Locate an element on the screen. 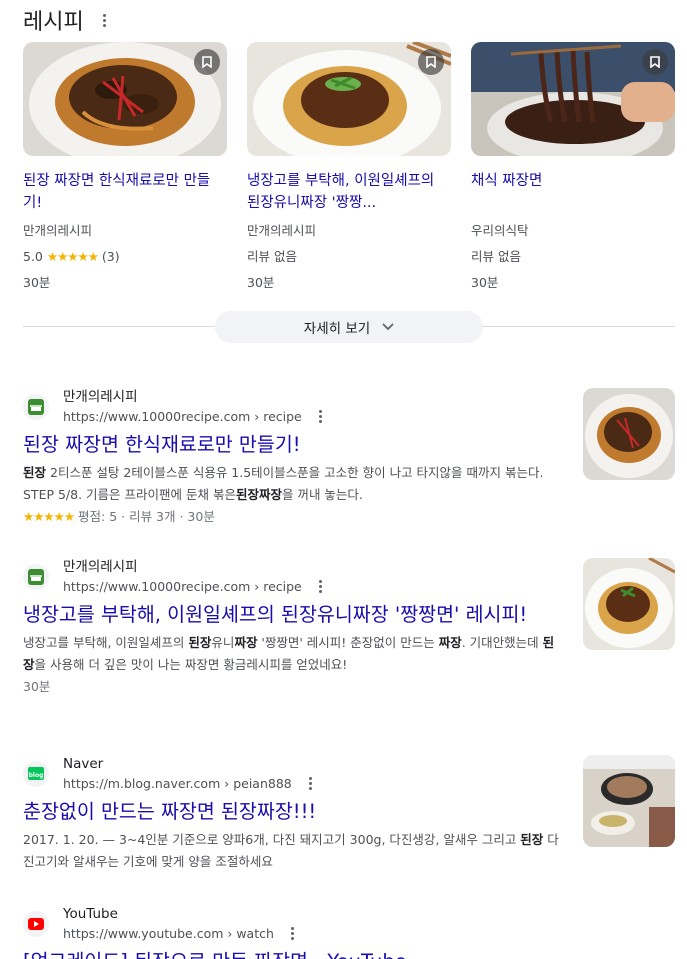  recipe-card-title: 채식 짜장면 is located at coordinates (573, 192).